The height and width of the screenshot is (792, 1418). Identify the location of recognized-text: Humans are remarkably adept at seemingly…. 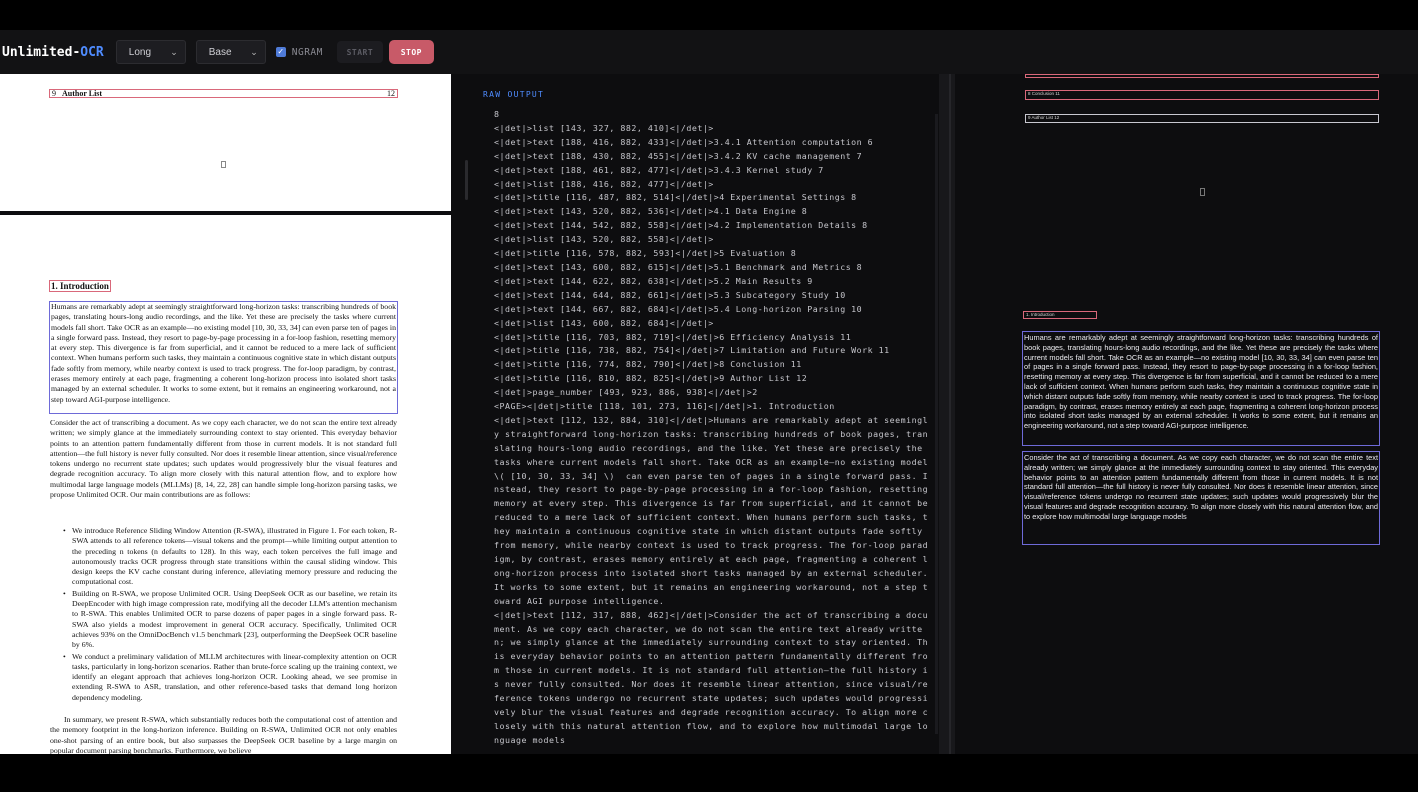
(1201, 382).